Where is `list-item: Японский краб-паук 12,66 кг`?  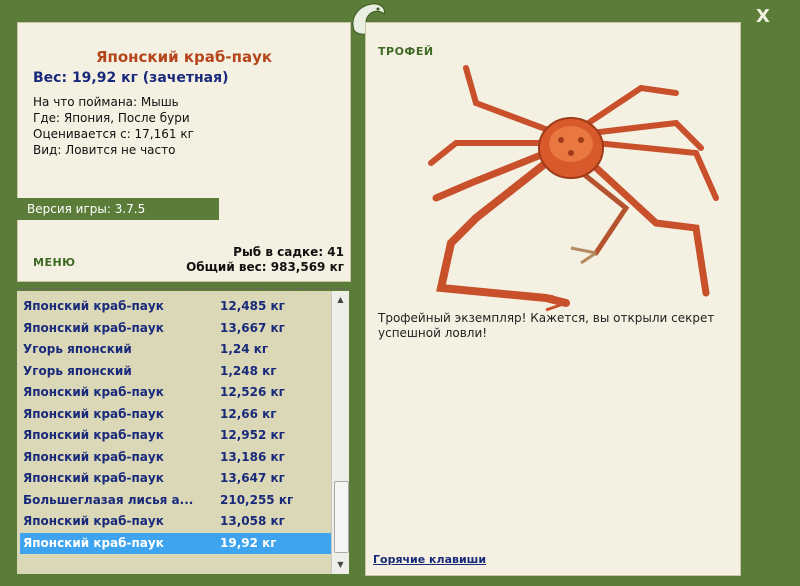 list-item: Японский краб-паук 12,66 кг is located at coordinates (176, 414).